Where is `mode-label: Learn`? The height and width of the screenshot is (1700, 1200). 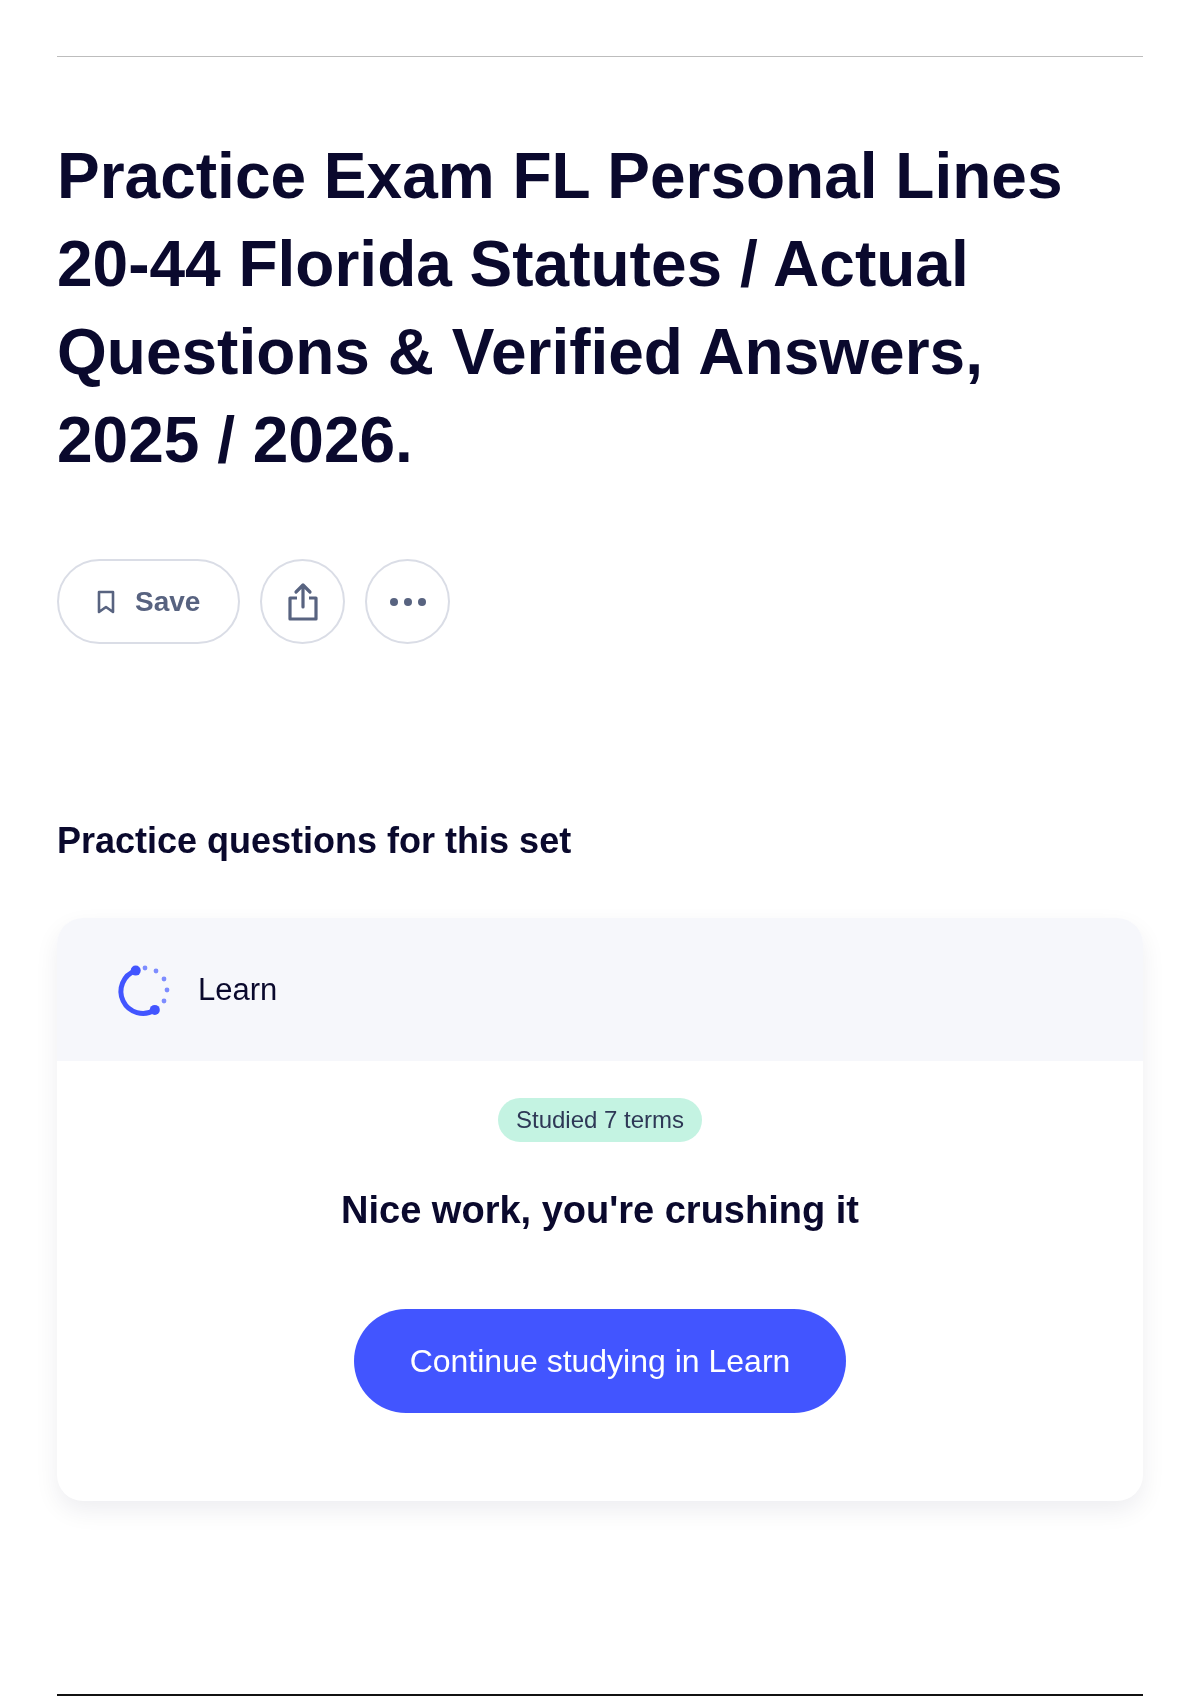 mode-label: Learn is located at coordinates (238, 989).